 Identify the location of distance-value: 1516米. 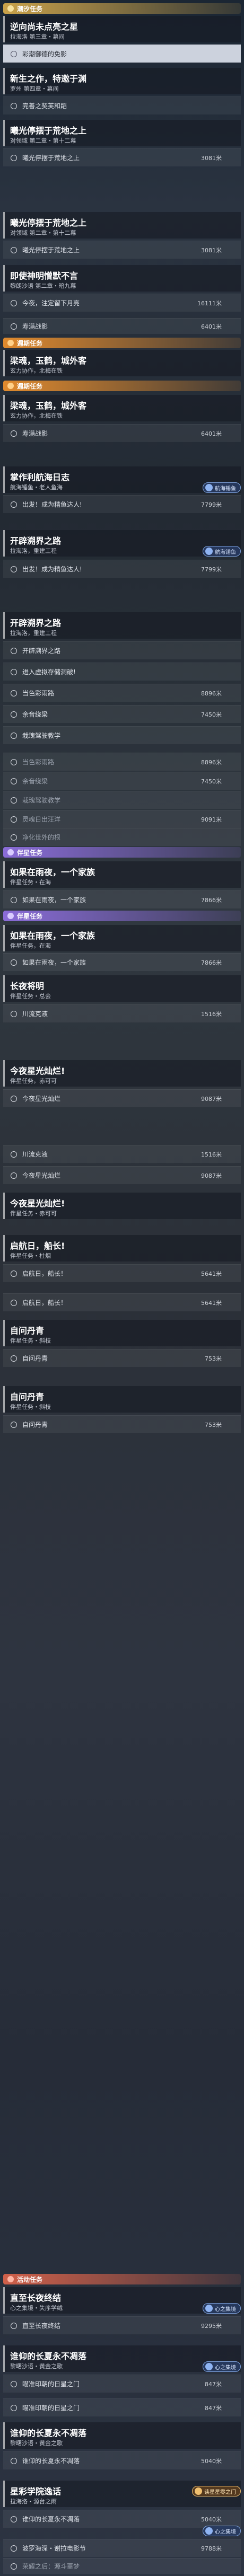
(212, 1154).